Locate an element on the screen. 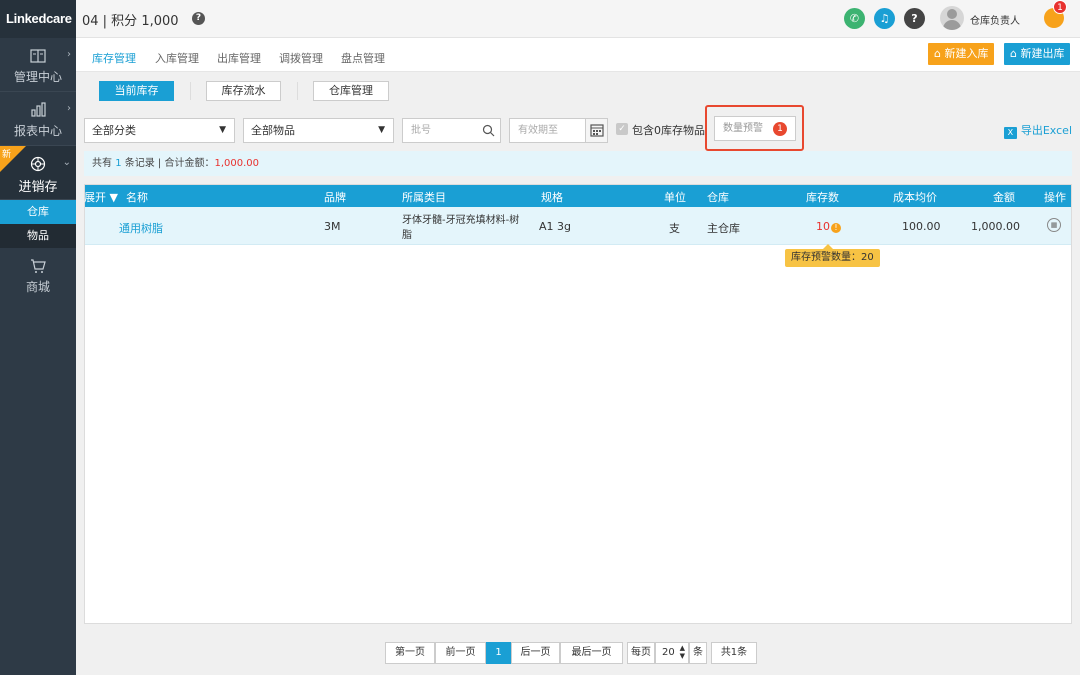 The height and width of the screenshot is (675, 1080). prev-page-button: 前一页 is located at coordinates (460, 653).